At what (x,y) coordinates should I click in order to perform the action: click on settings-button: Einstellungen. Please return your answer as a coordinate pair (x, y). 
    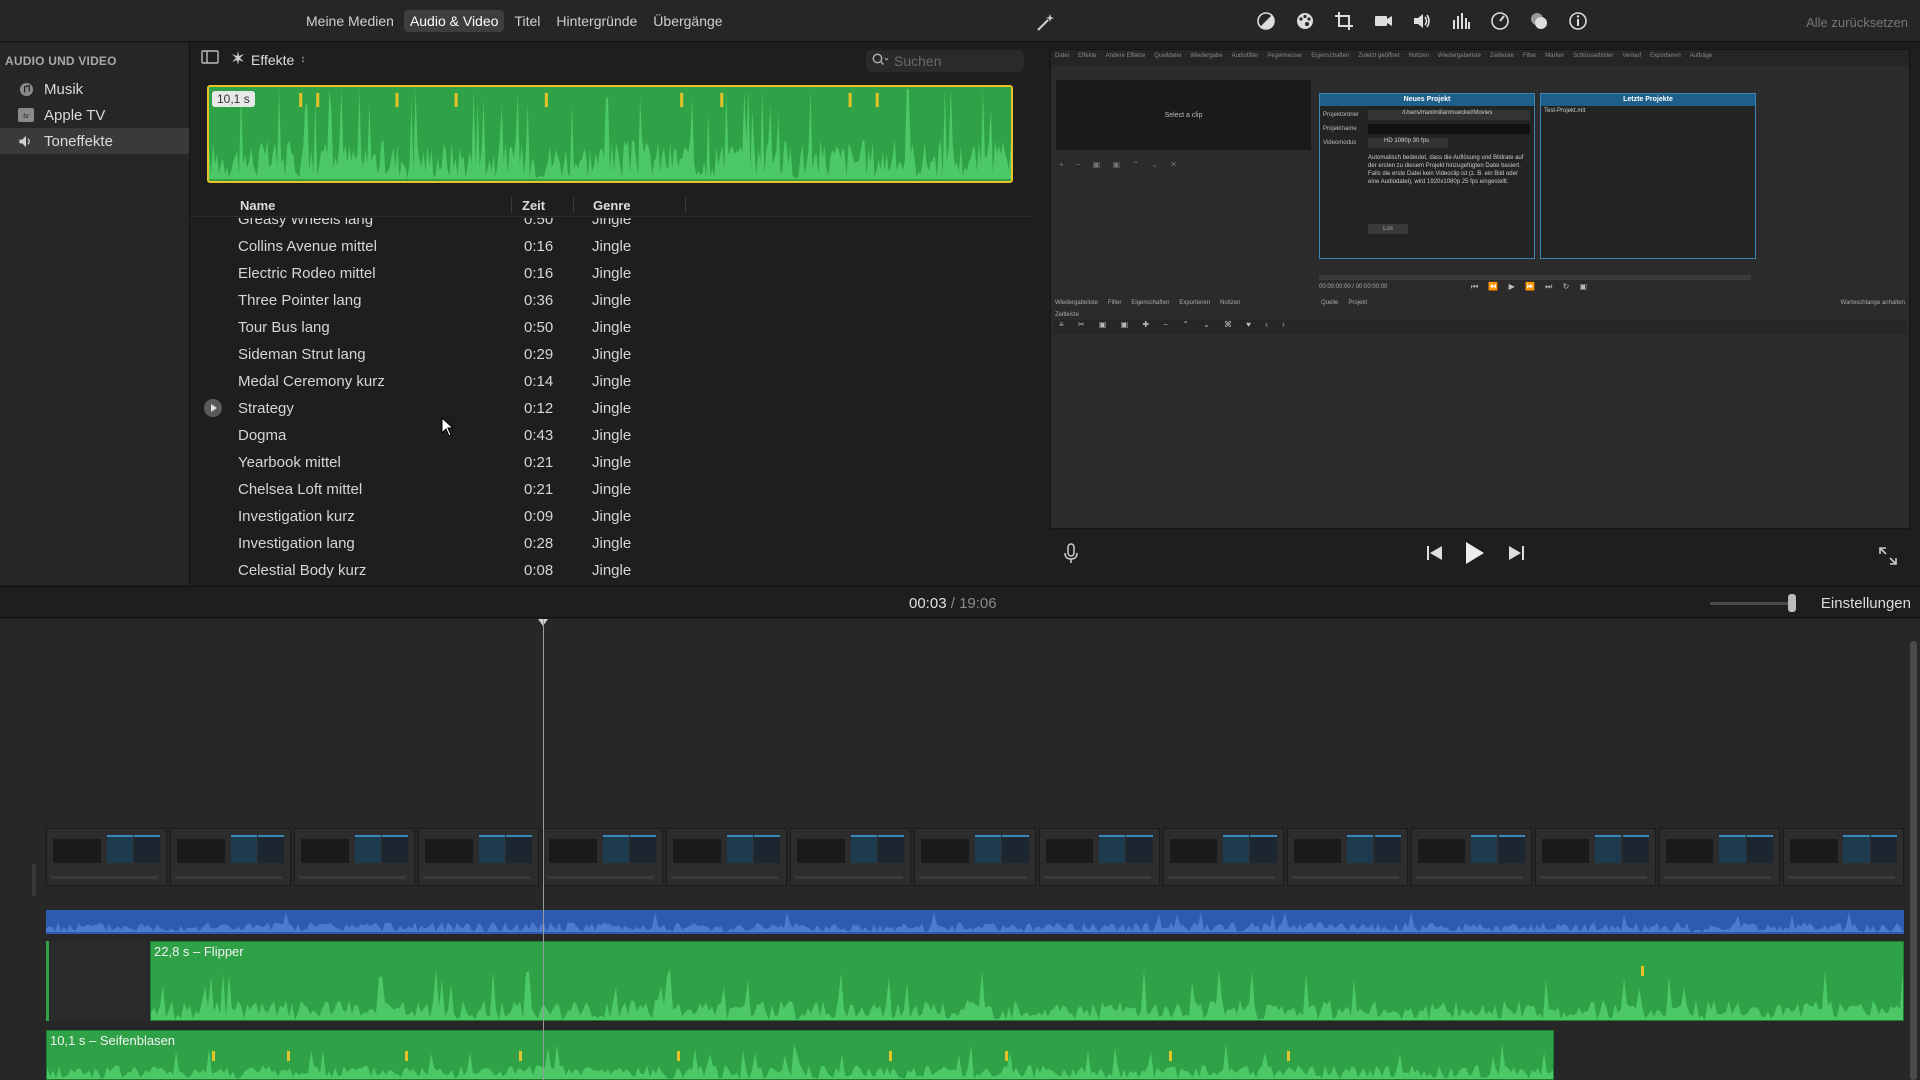
    Looking at the image, I should click on (1866, 603).